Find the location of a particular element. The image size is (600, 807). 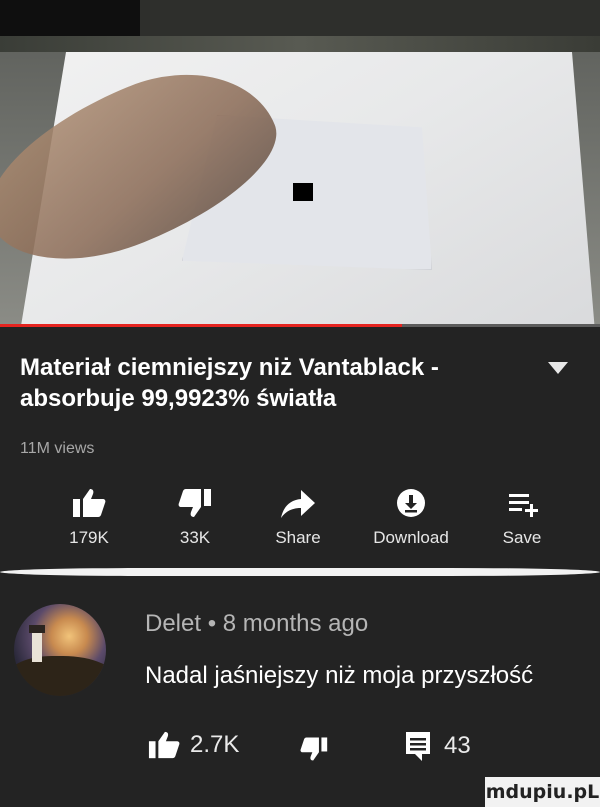

video-background-ledge is located at coordinates (300, 44).